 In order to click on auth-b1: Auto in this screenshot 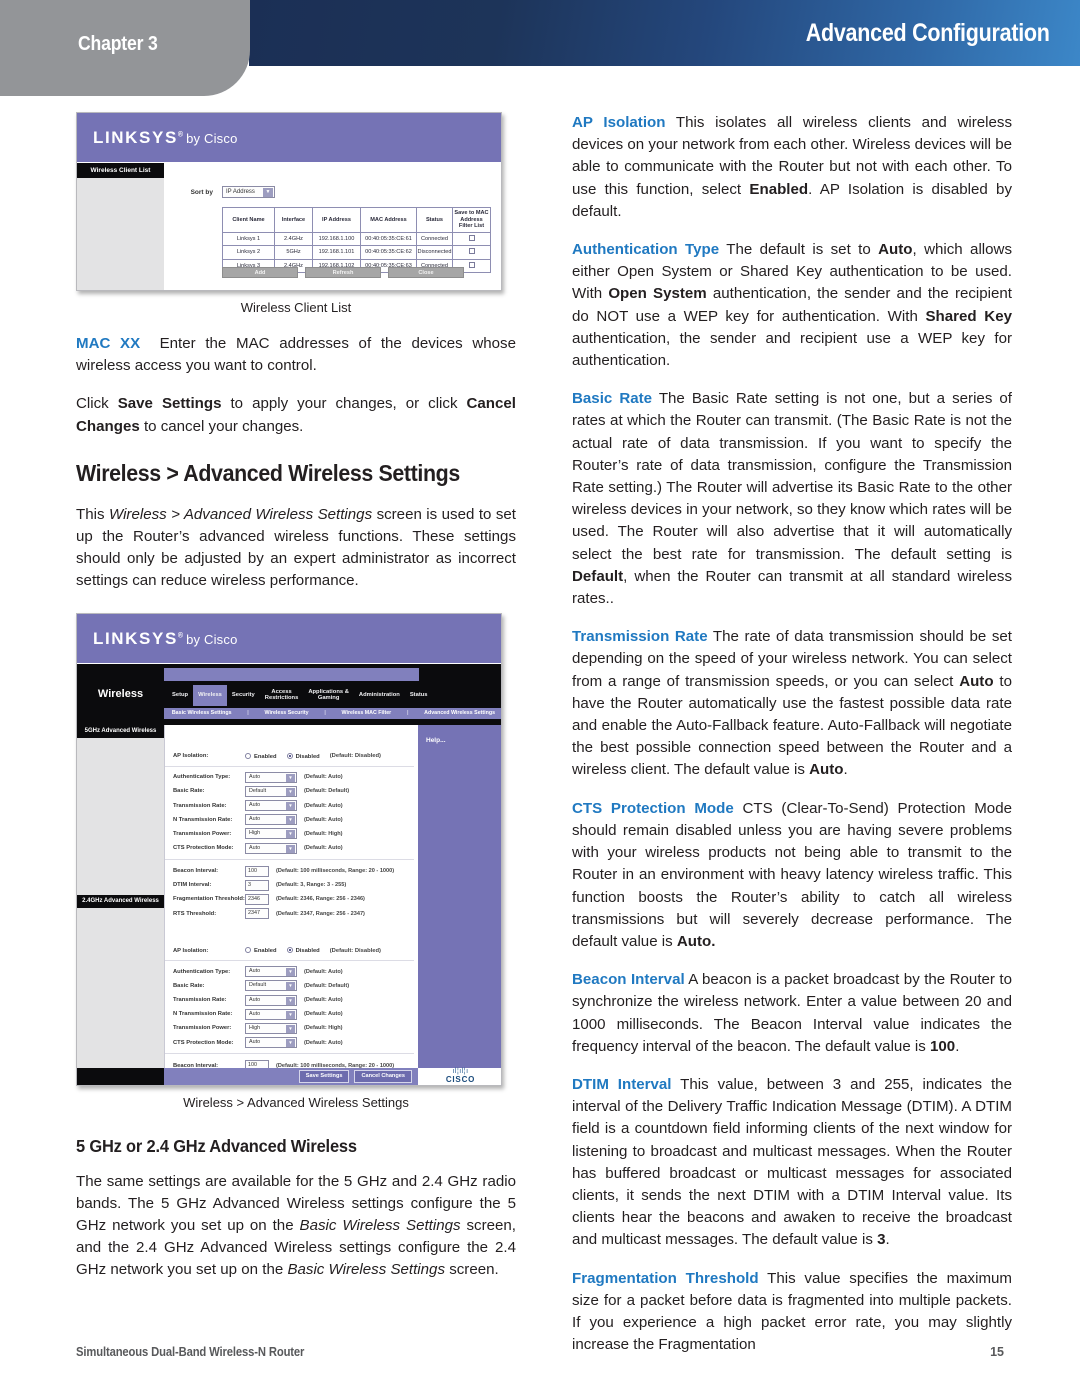, I will do `click(895, 250)`.